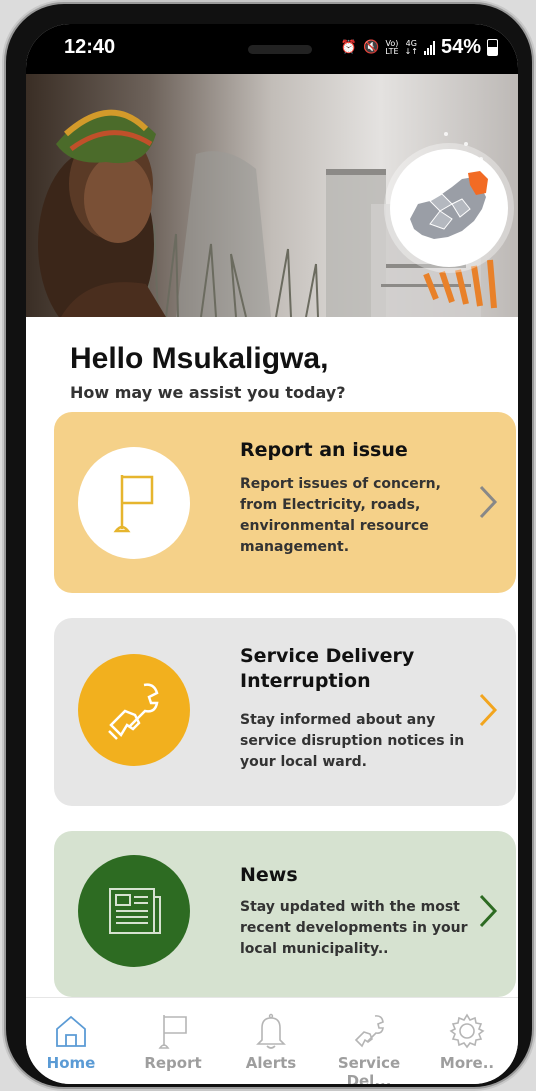  Describe the element at coordinates (271, 1063) in the screenshot. I see `tab-alerts-label: Alerts` at that location.